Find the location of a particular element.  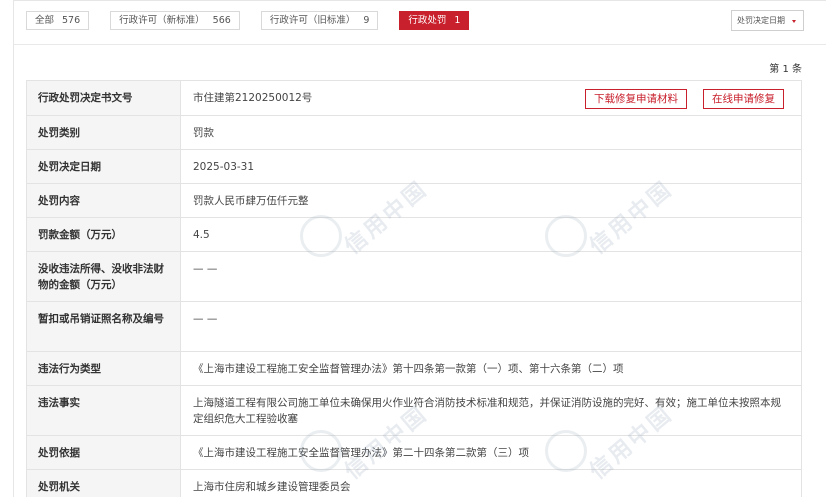

table-row: 罚款金额（万元） 4.5 is located at coordinates (414, 234).